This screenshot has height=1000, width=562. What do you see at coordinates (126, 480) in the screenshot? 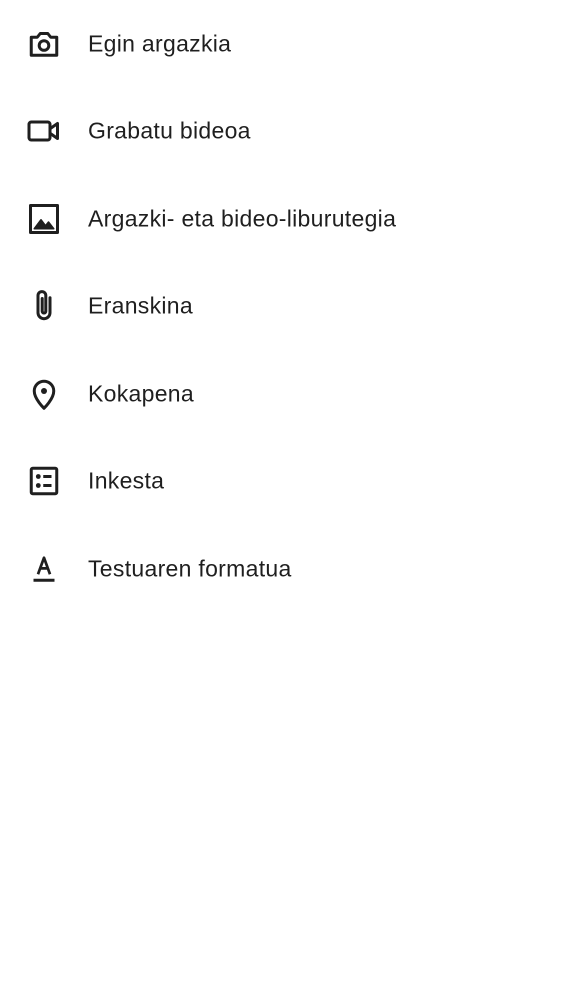
I see `menu-item-label: Inkesta` at bounding box center [126, 480].